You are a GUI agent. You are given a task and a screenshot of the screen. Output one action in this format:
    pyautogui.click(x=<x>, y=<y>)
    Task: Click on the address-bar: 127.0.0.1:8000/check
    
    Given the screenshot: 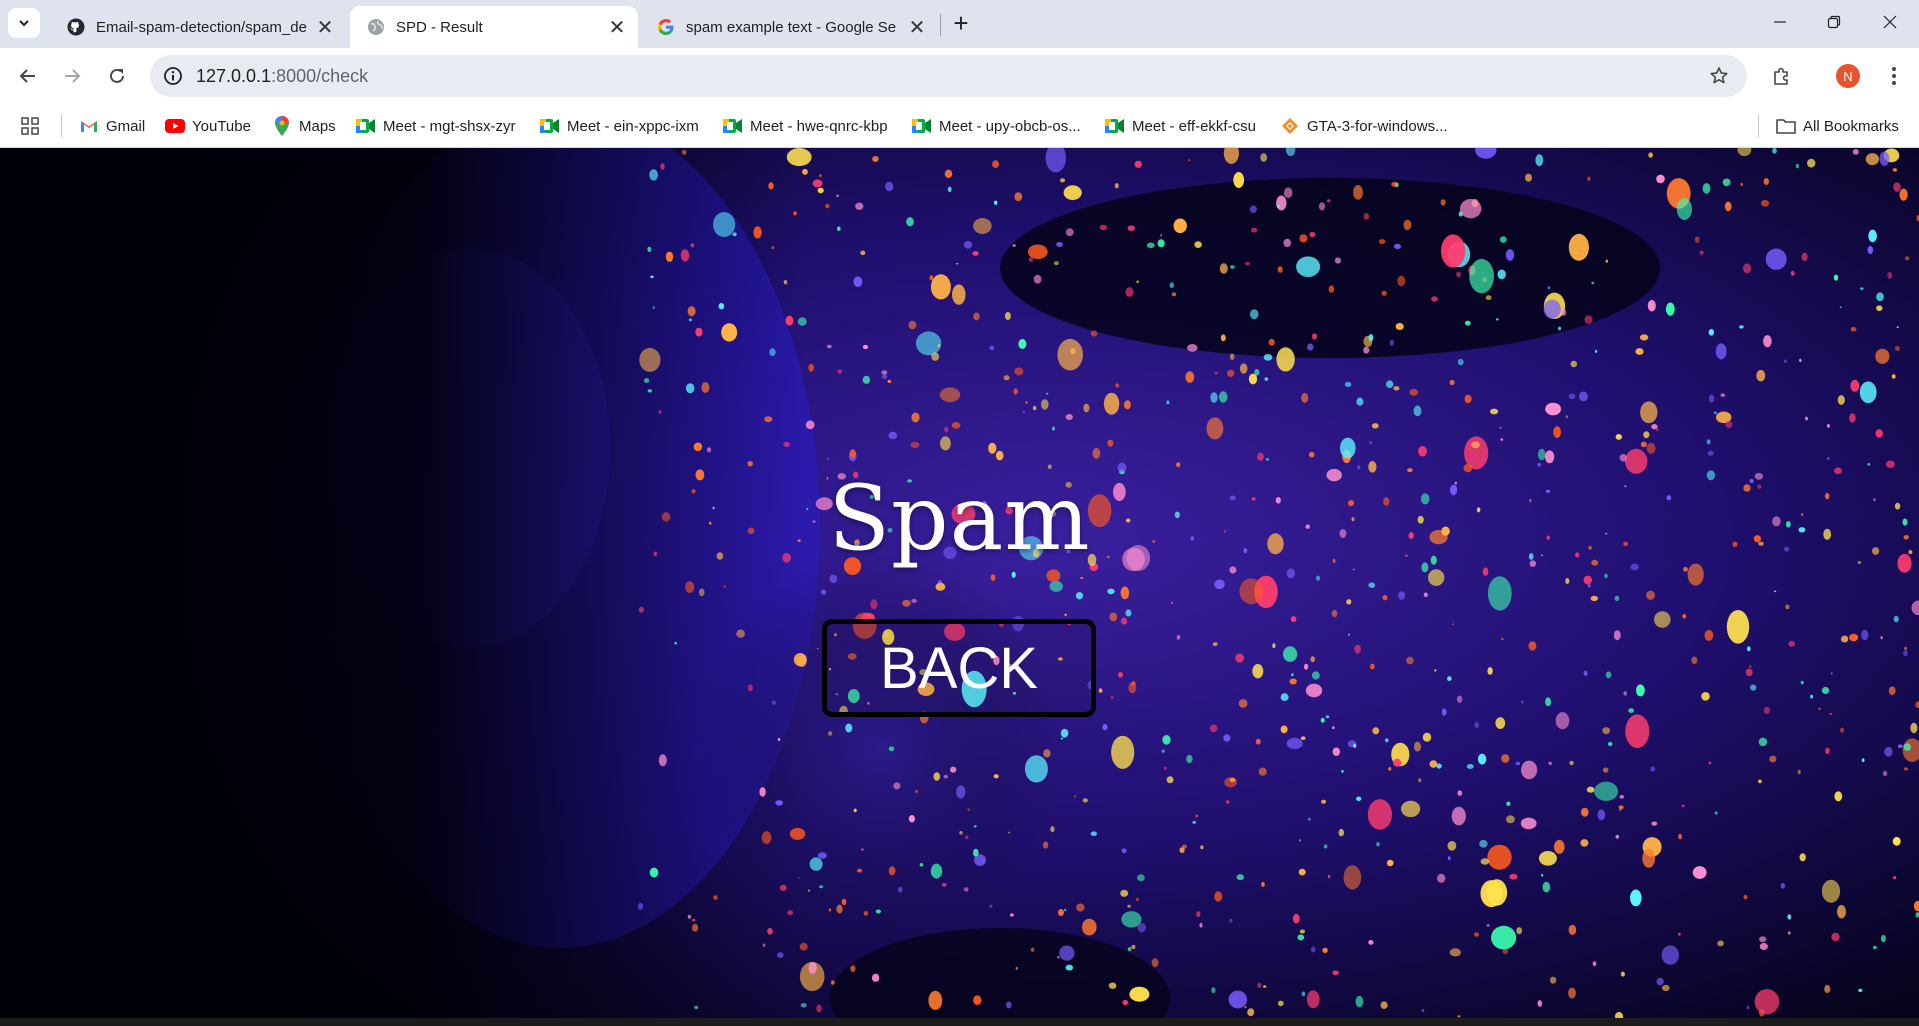 What is the action you would take?
    pyautogui.click(x=948, y=76)
    